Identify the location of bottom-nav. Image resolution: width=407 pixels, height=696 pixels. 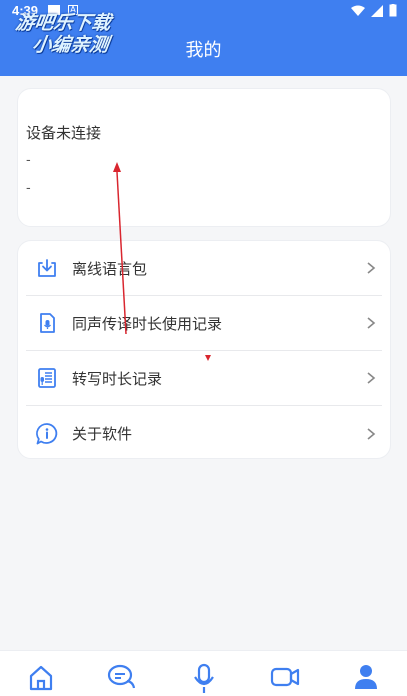
(203, 673).